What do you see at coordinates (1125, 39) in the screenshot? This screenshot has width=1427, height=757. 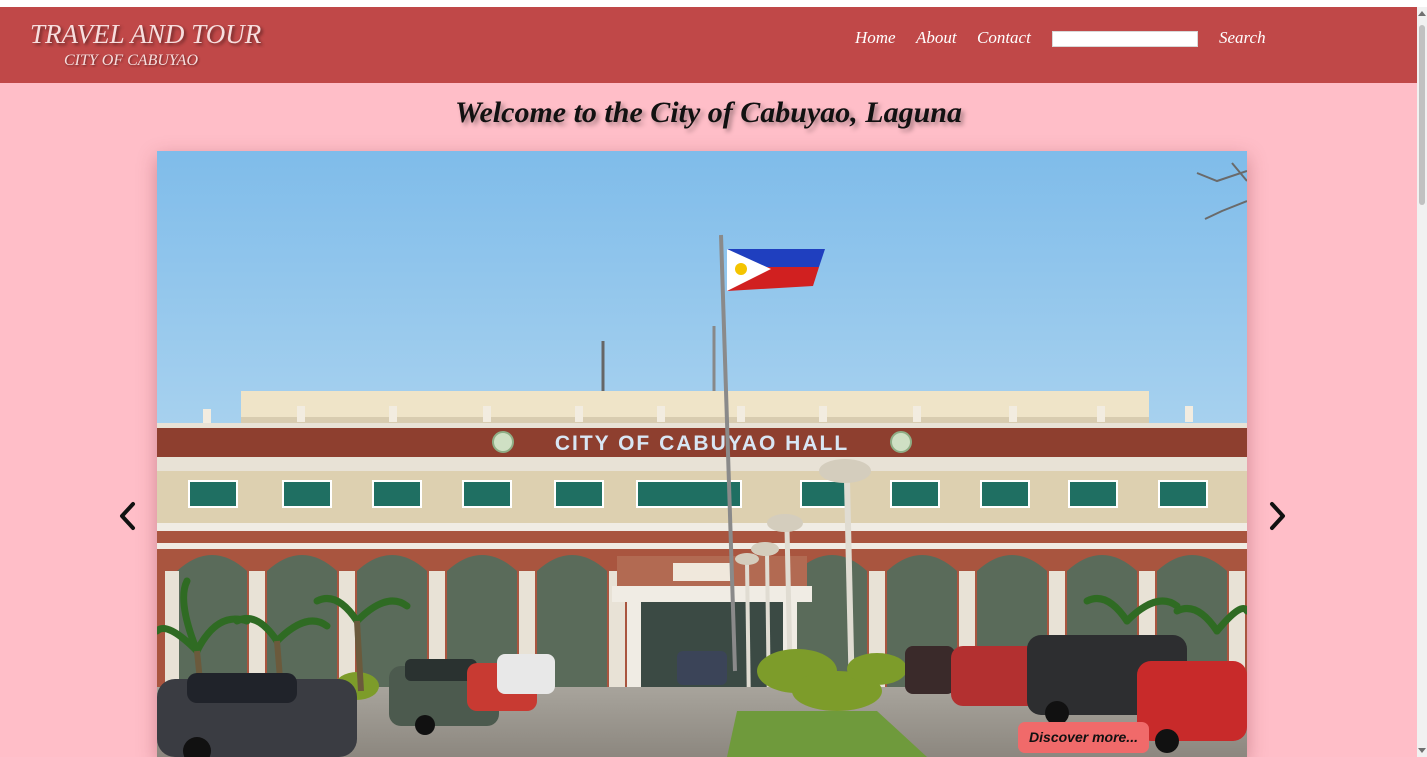 I see `search-input` at bounding box center [1125, 39].